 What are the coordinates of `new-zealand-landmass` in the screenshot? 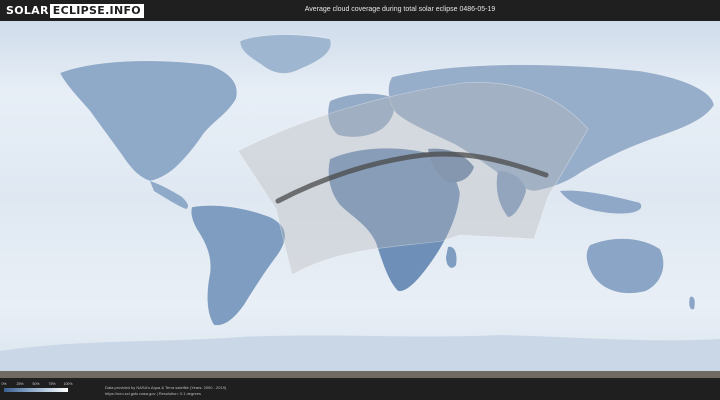 It's located at (692, 303).